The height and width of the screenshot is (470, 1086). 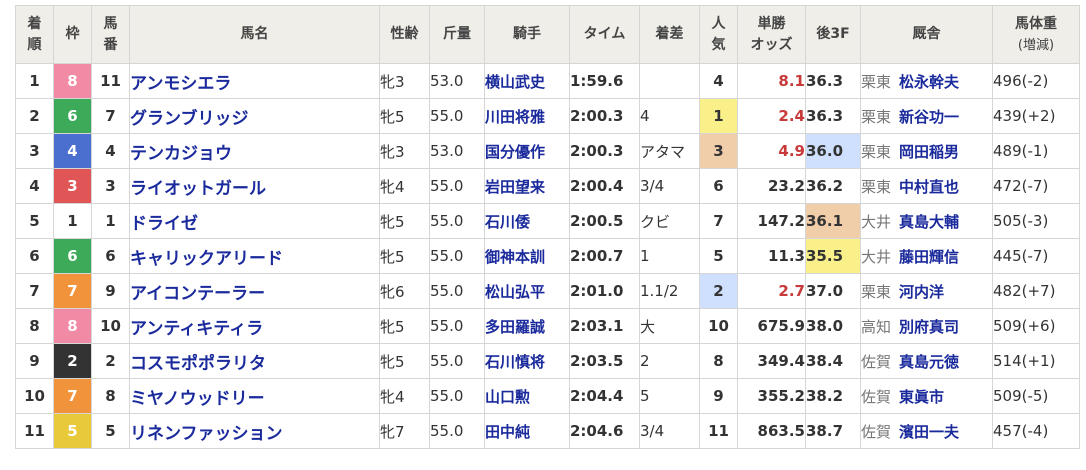 I want to click on horse-name-link: アンモシエラ, so click(x=180, y=84).